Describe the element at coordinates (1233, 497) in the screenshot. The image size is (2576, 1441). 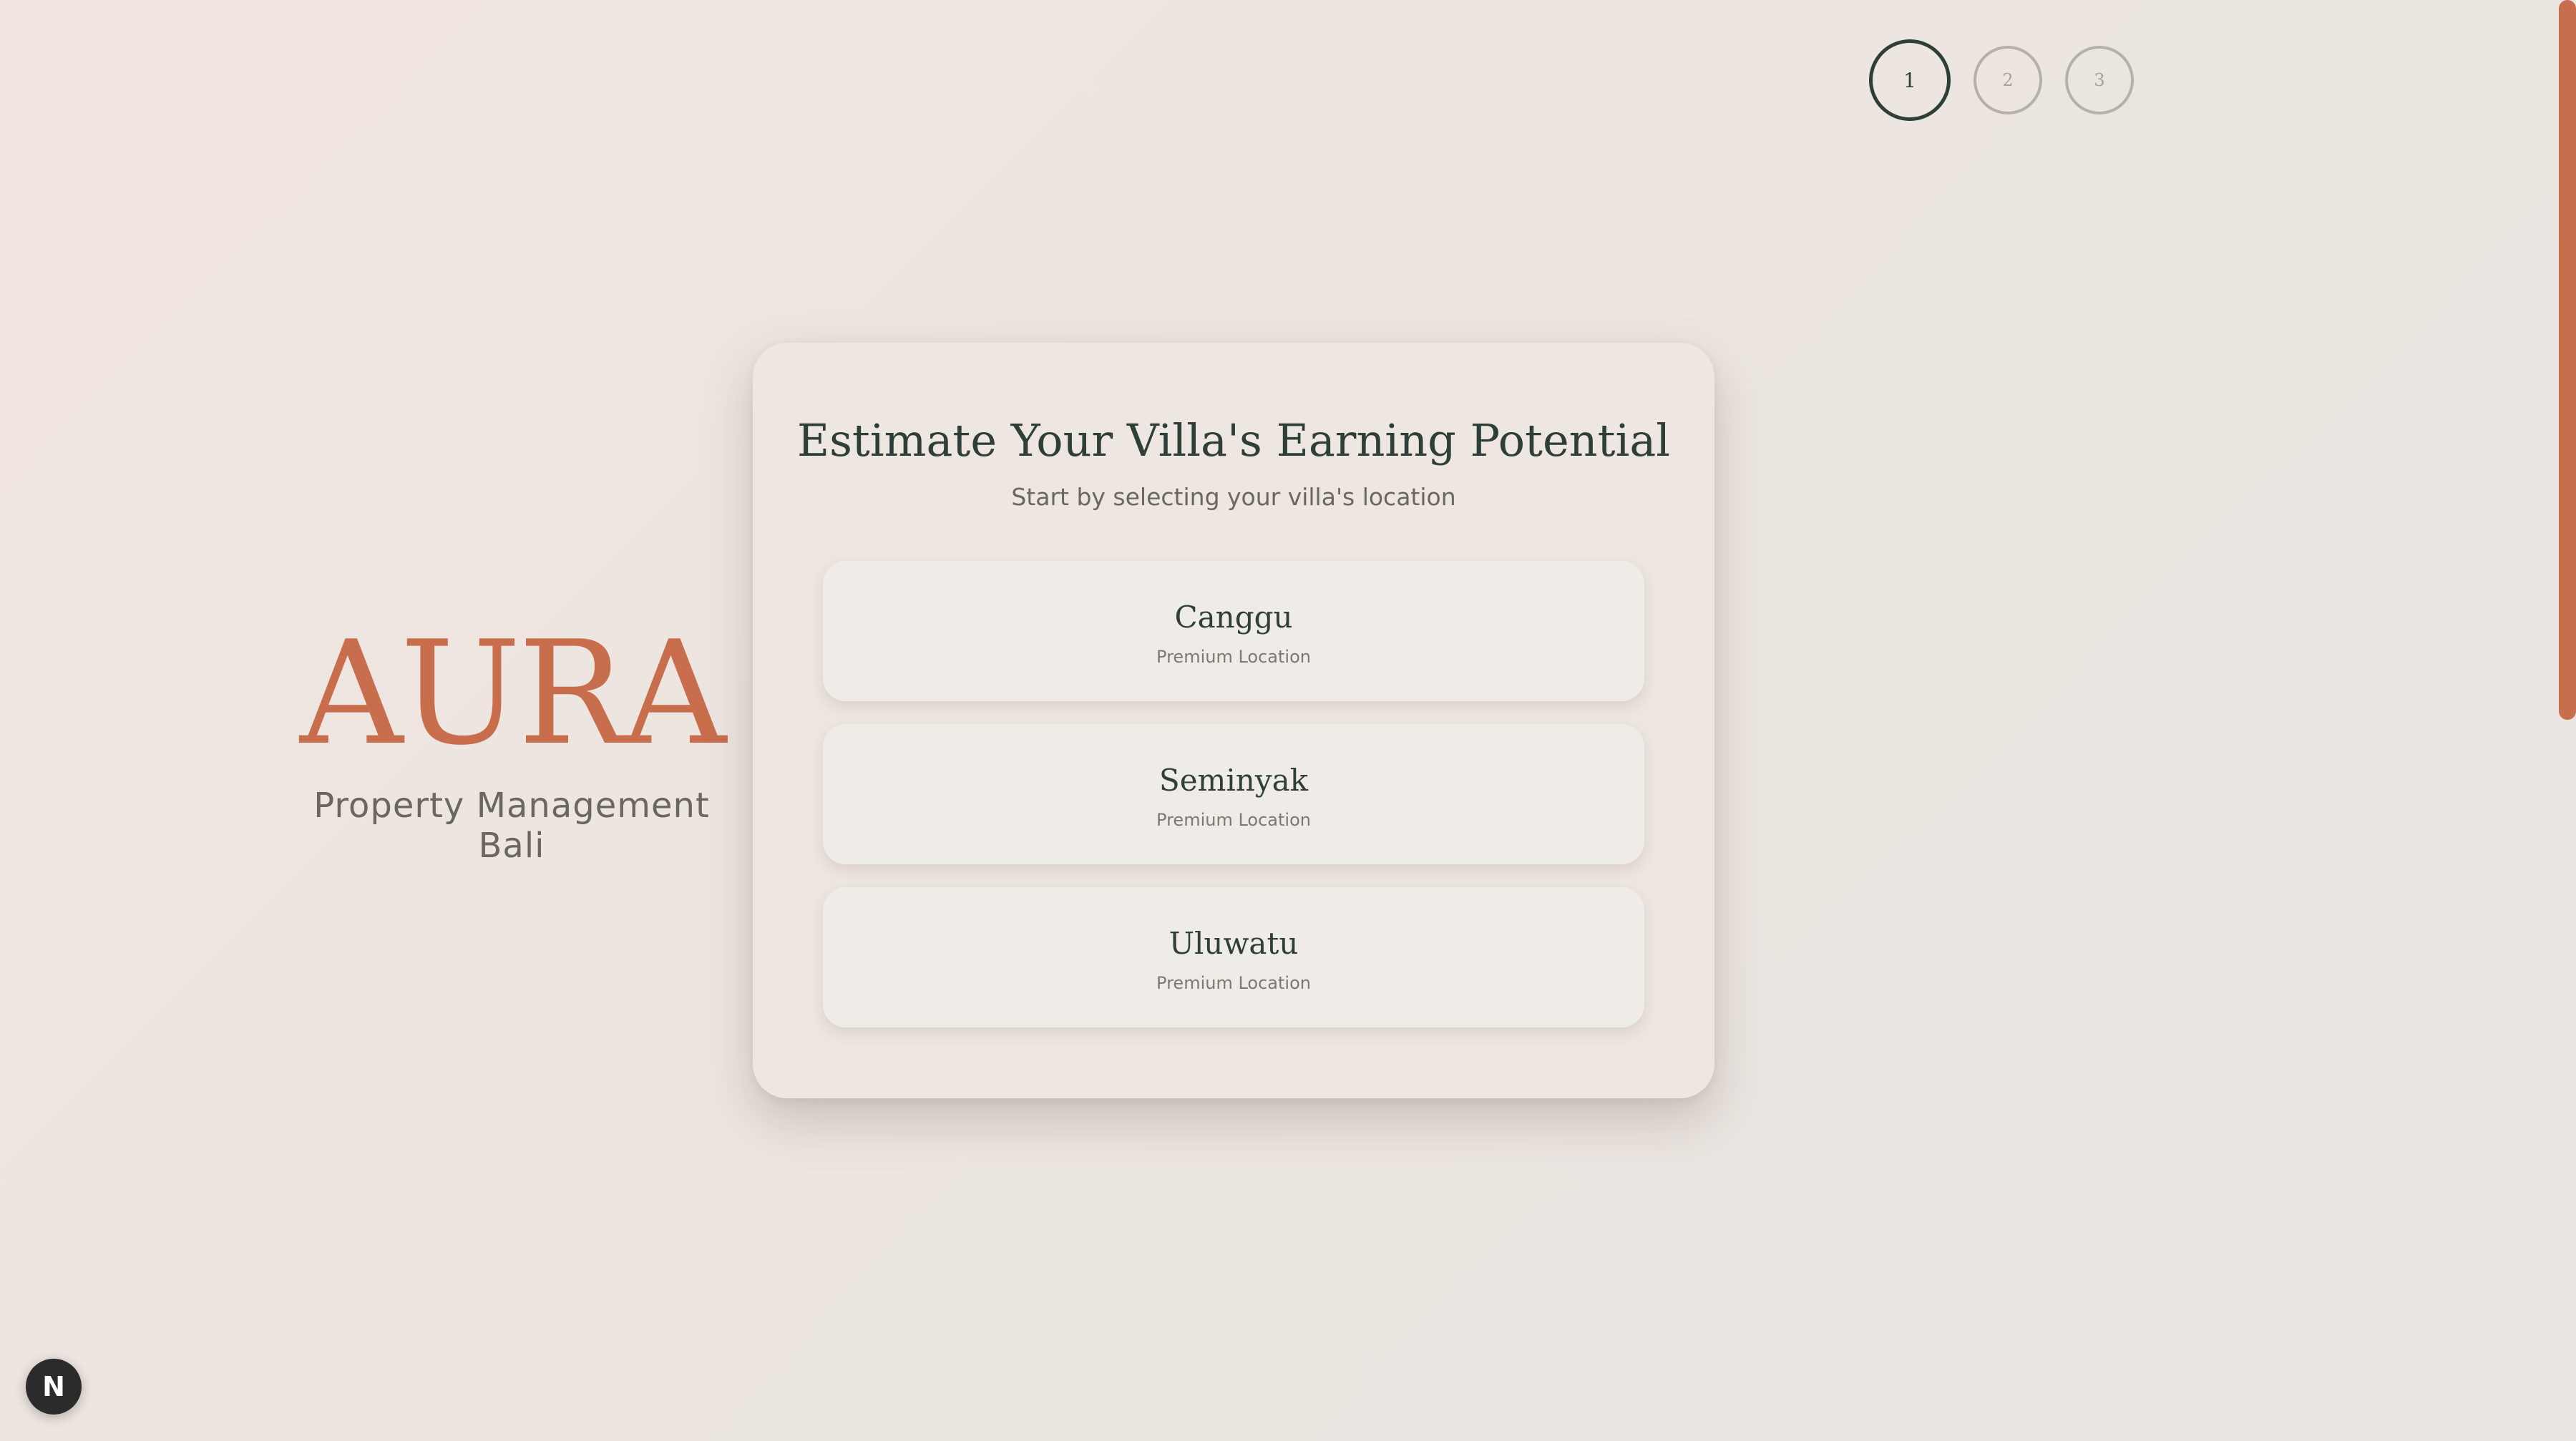
I see `card-subtitle: Start by selecting your villa's location` at that location.